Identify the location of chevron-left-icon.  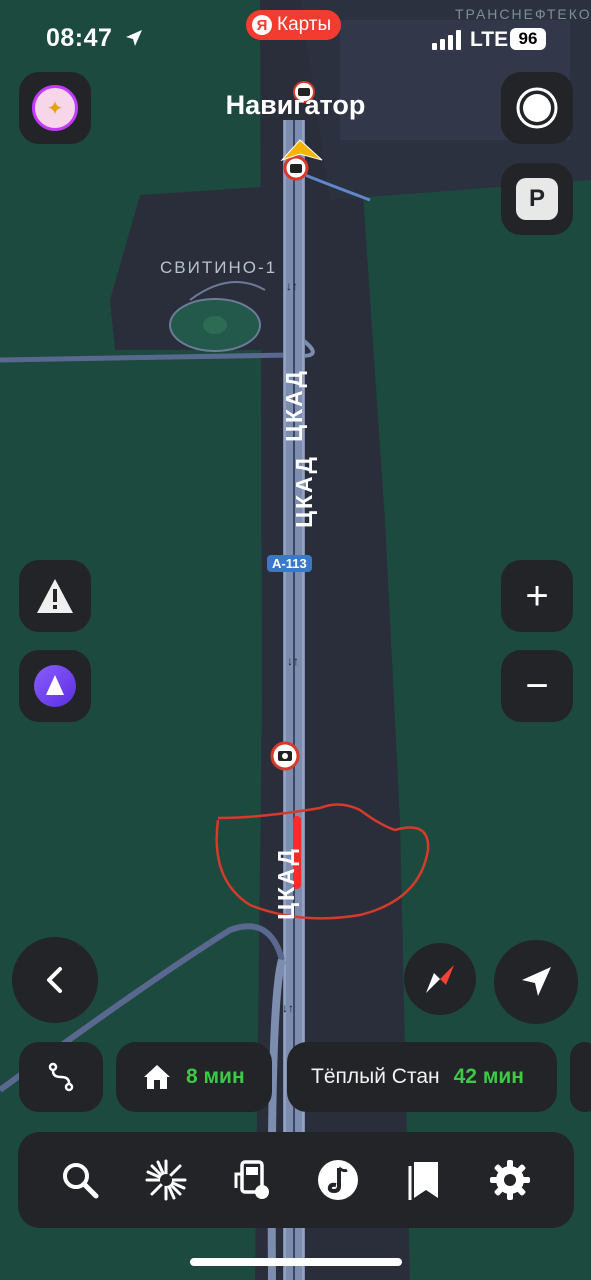
(54, 980).